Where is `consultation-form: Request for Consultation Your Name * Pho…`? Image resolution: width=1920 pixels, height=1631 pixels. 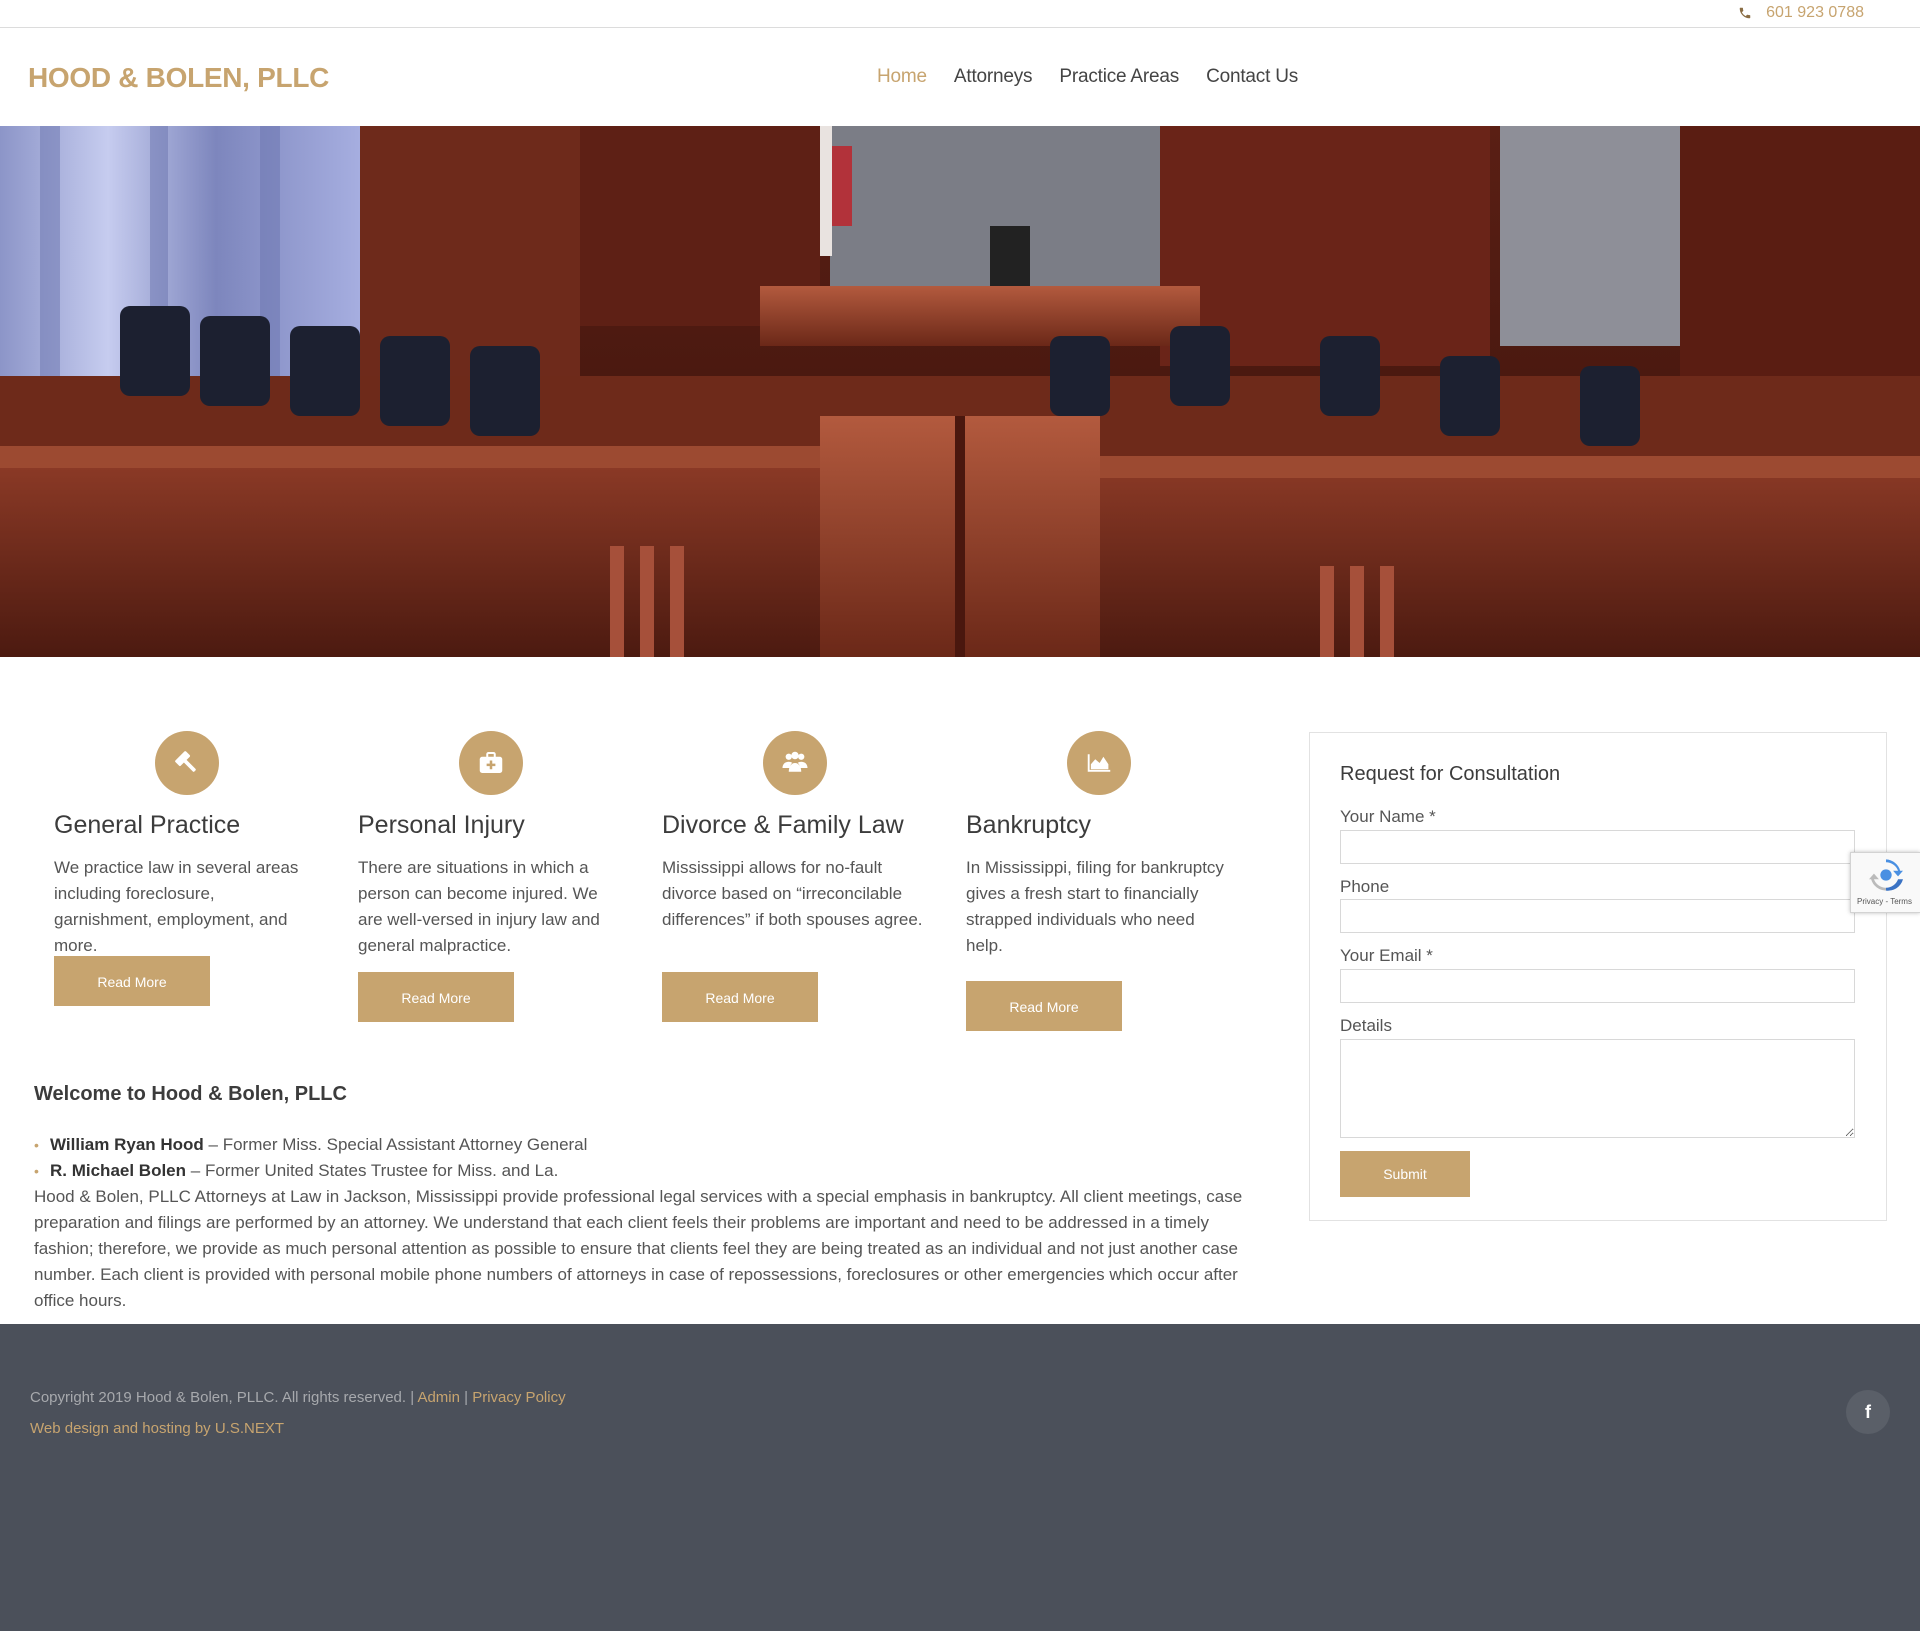
consultation-form: Request for Consultation Your Name * Pho… is located at coordinates (1598, 976).